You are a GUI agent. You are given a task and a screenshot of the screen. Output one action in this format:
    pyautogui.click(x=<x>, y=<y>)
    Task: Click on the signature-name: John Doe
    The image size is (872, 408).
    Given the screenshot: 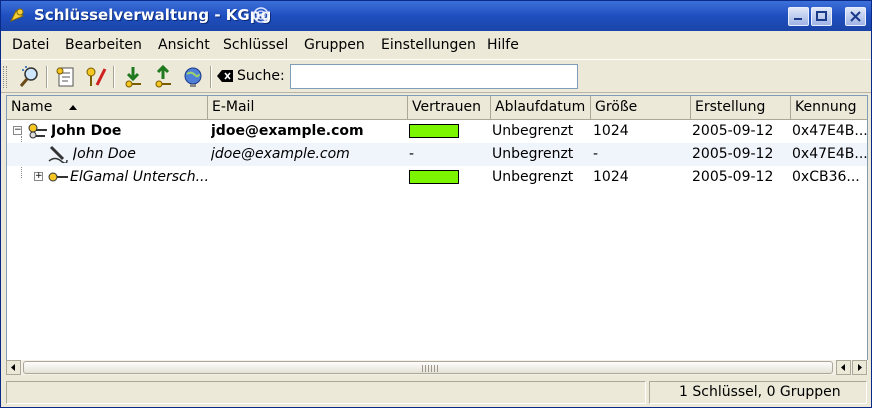 What is the action you would take?
    pyautogui.click(x=104, y=154)
    